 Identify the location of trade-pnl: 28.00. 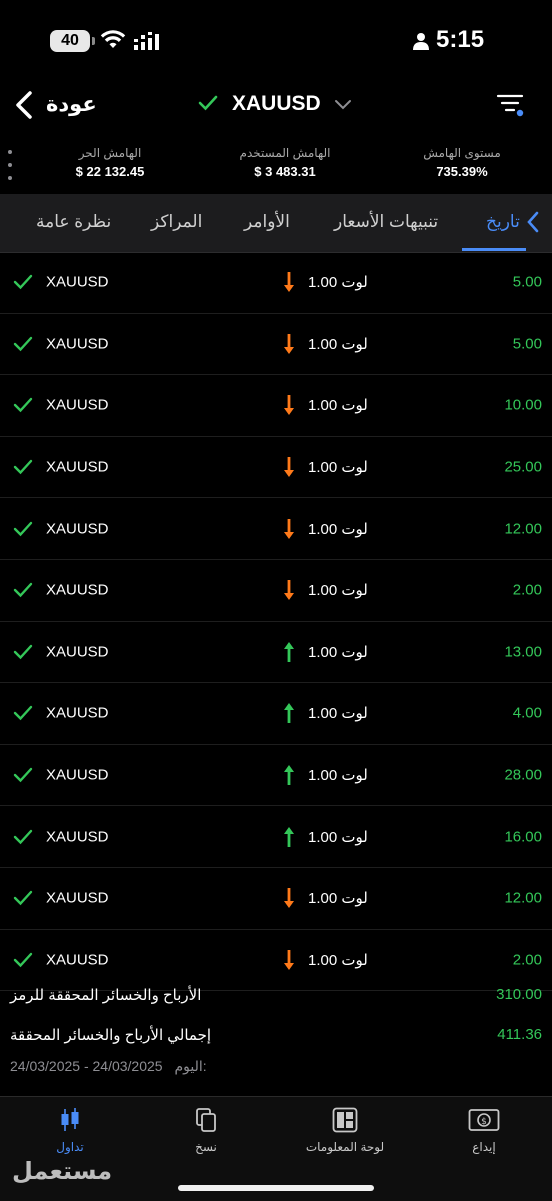
(523, 775).